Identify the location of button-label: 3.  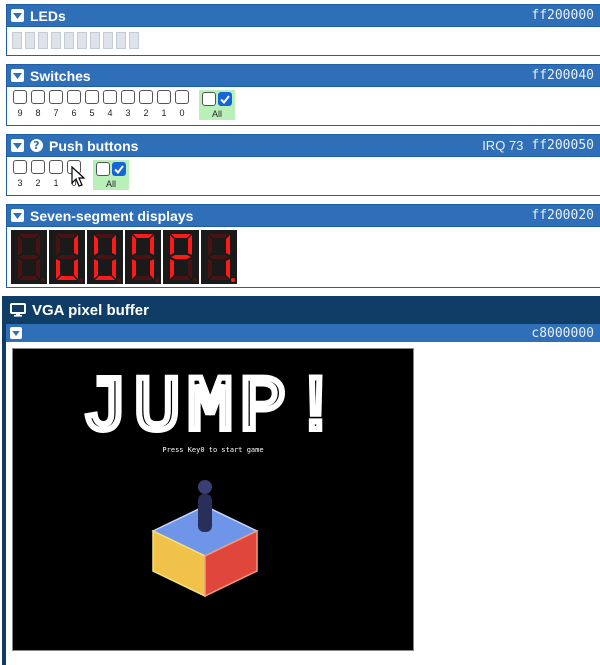
(20, 183).